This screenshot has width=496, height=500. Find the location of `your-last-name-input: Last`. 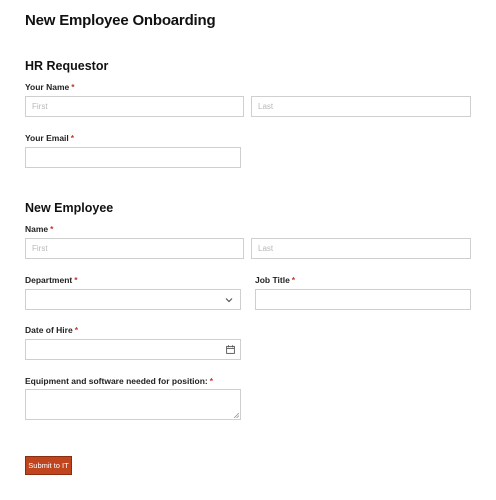

your-last-name-input: Last is located at coordinates (361, 106).